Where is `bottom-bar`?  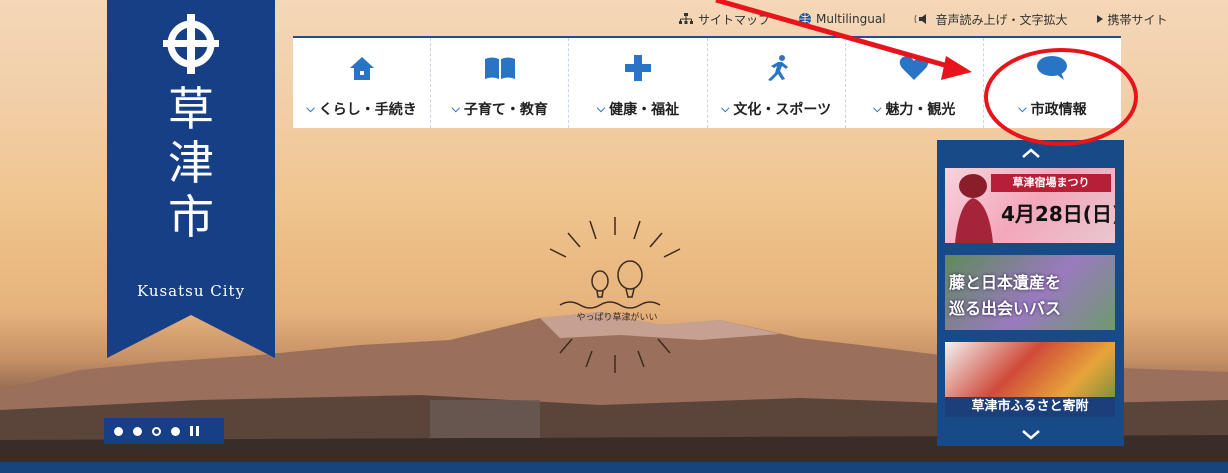 bottom-bar is located at coordinates (614, 467).